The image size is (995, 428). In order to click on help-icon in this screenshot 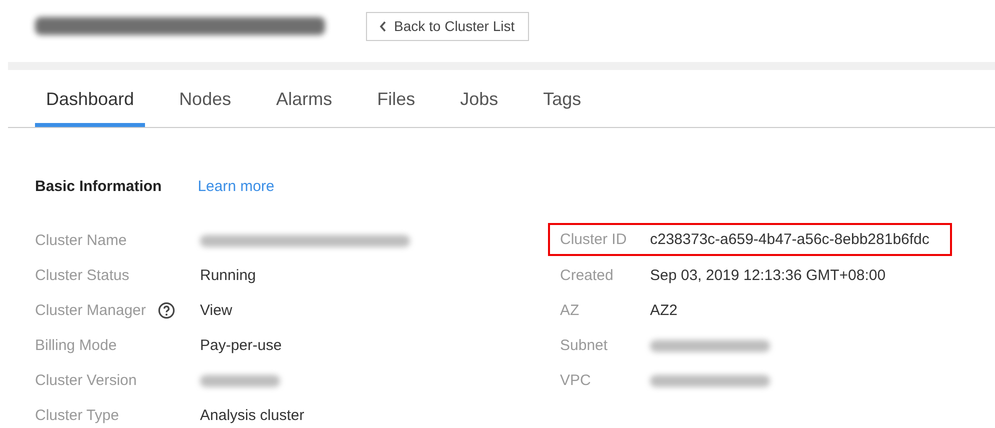, I will do `click(166, 310)`.